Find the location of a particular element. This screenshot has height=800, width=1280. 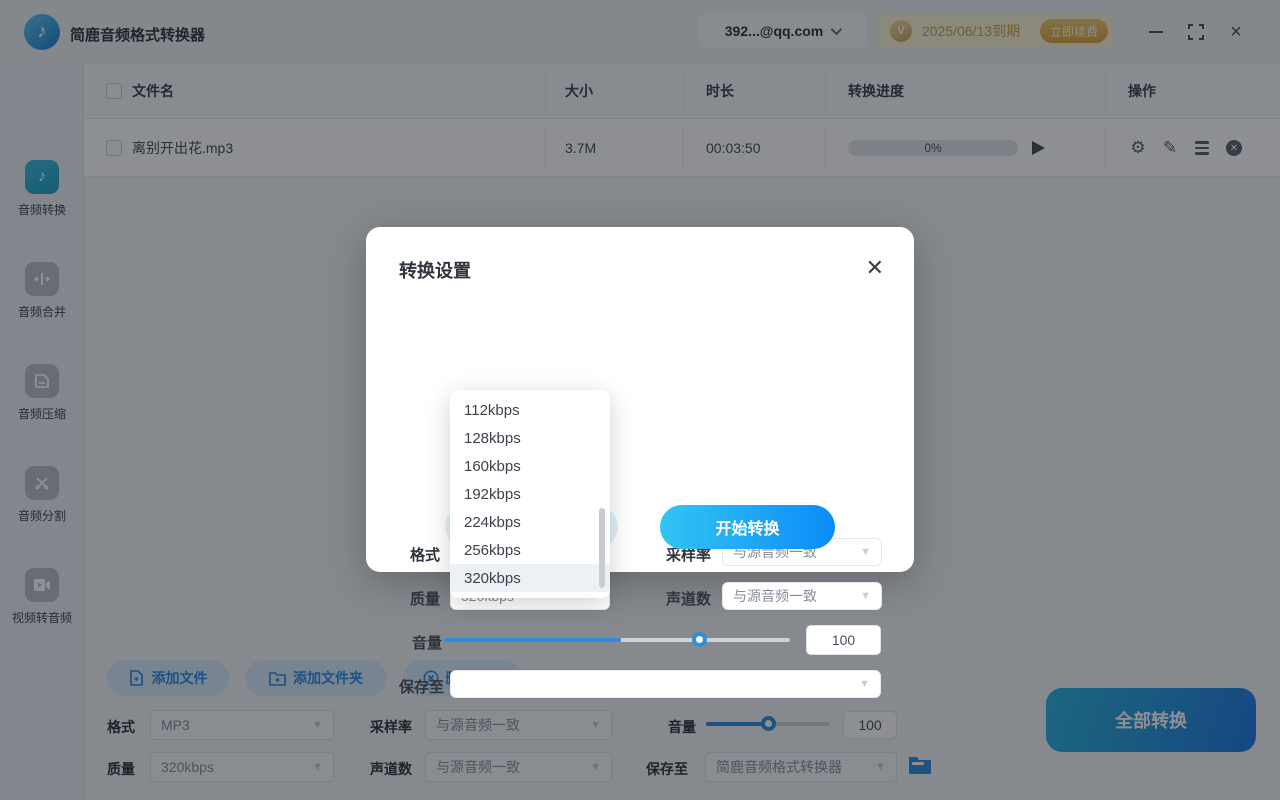

modal-volume-label: 音量 is located at coordinates (427, 643).